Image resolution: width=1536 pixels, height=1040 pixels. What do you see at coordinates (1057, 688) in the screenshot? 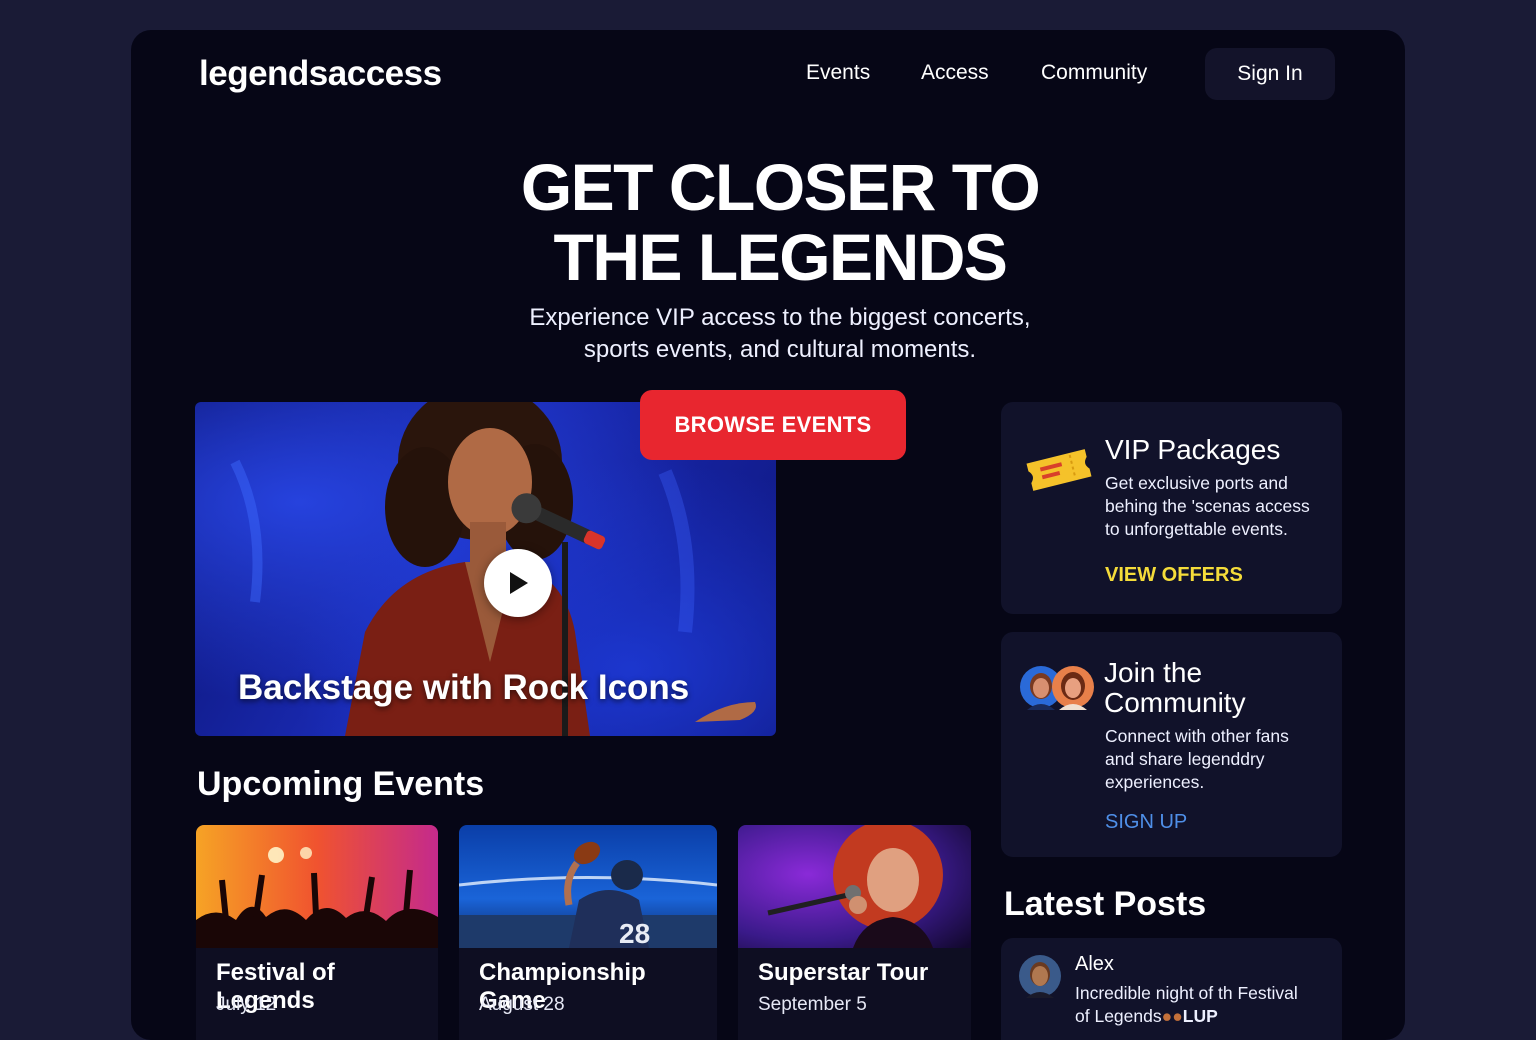
I see `avatar-icon` at bounding box center [1057, 688].